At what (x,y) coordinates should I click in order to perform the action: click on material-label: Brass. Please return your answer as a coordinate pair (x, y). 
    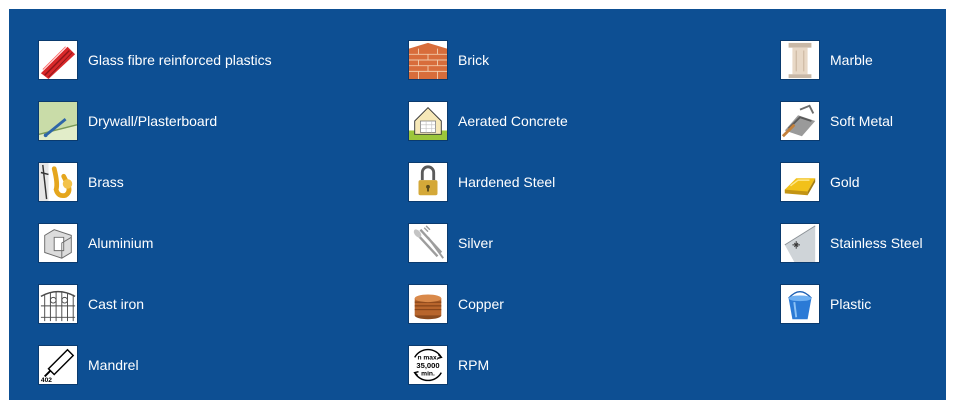
    Looking at the image, I should click on (106, 182).